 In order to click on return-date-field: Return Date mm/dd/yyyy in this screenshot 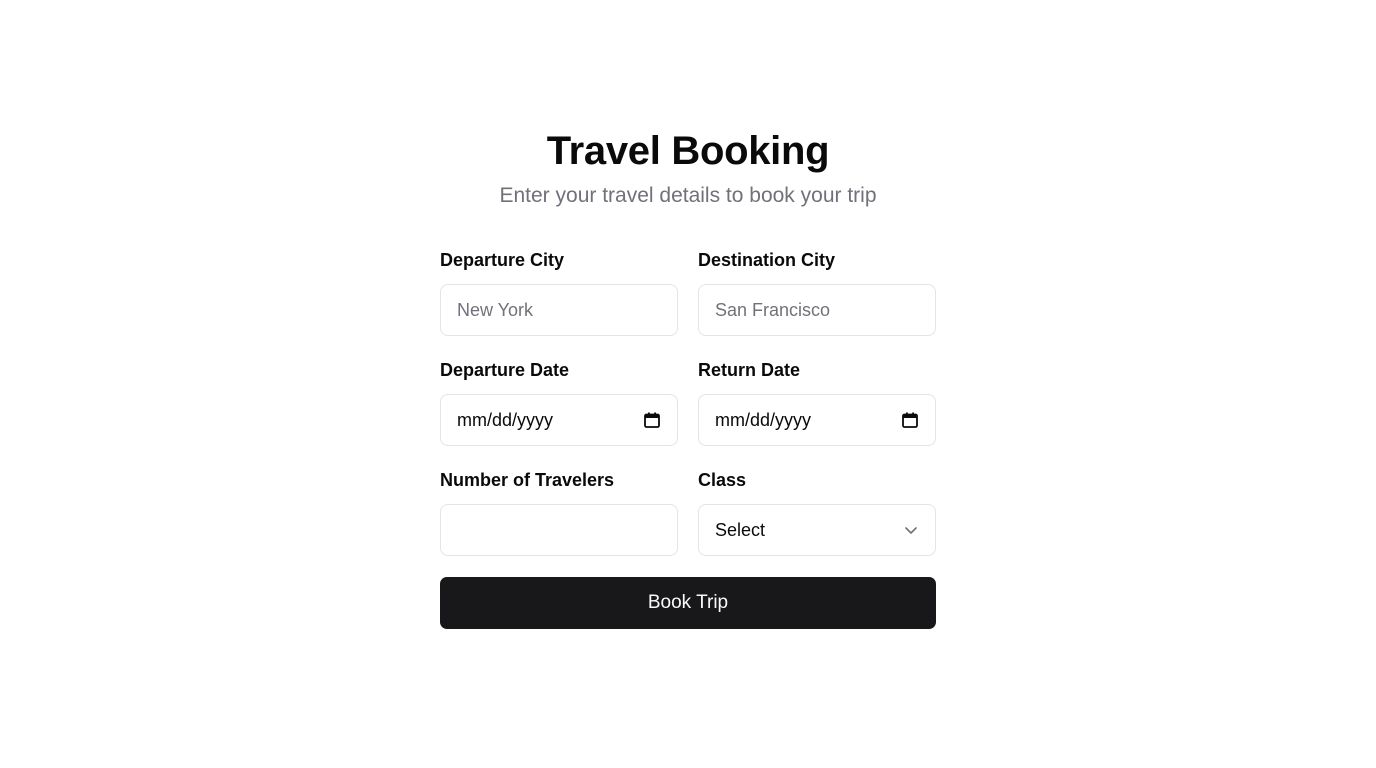, I will do `click(817, 402)`.